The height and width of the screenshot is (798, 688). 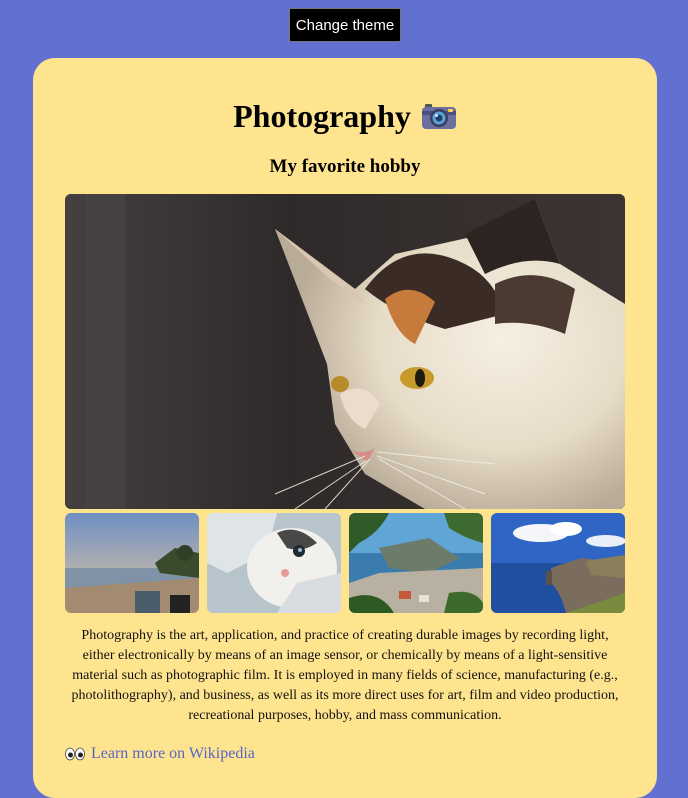 What do you see at coordinates (345, 25) in the screenshot?
I see `change-theme-button: Change theme` at bounding box center [345, 25].